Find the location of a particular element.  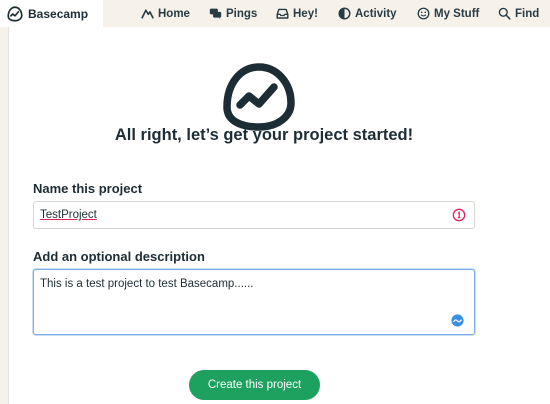

project-name-value: TestProject is located at coordinates (68, 215).